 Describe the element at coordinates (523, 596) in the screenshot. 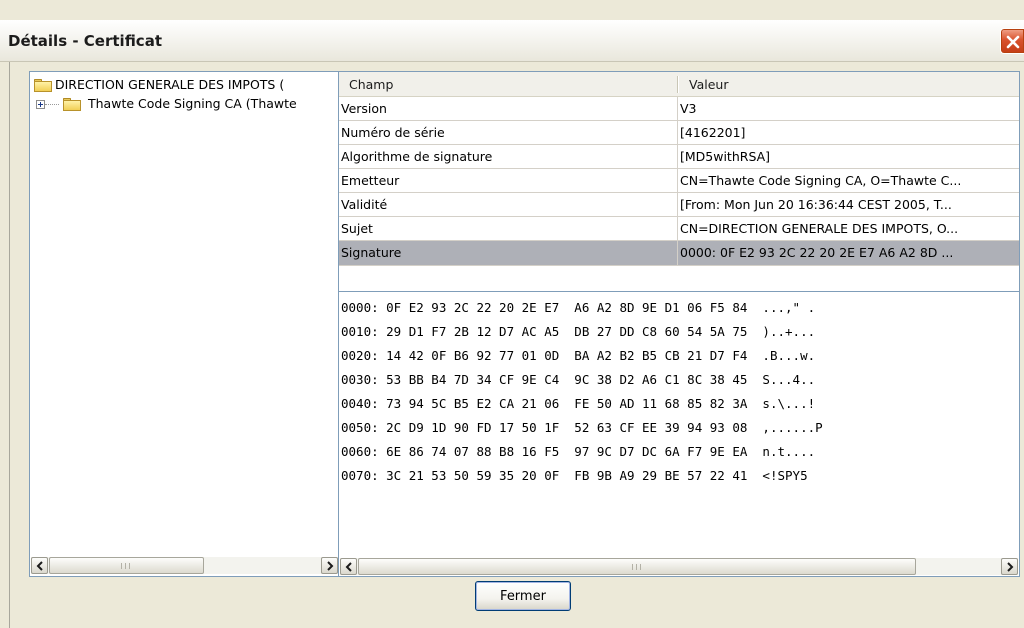

I see `close-dialog-button: Fermer` at that location.